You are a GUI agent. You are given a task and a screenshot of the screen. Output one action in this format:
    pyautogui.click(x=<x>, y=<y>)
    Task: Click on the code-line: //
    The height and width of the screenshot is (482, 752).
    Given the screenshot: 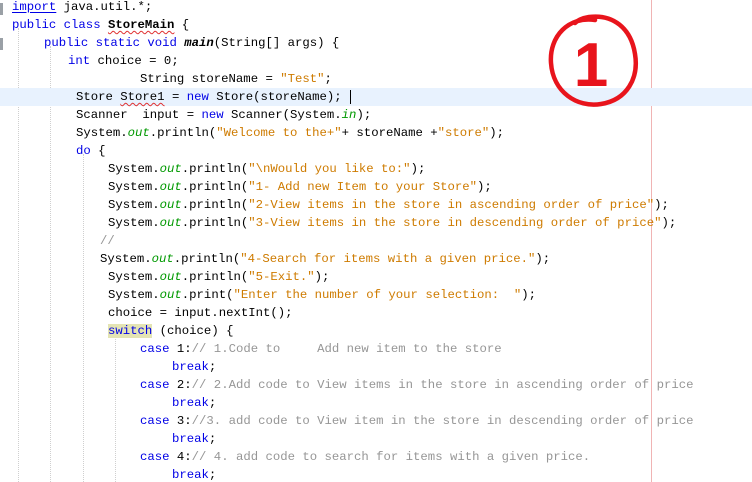 What is the action you would take?
    pyautogui.click(x=376, y=241)
    